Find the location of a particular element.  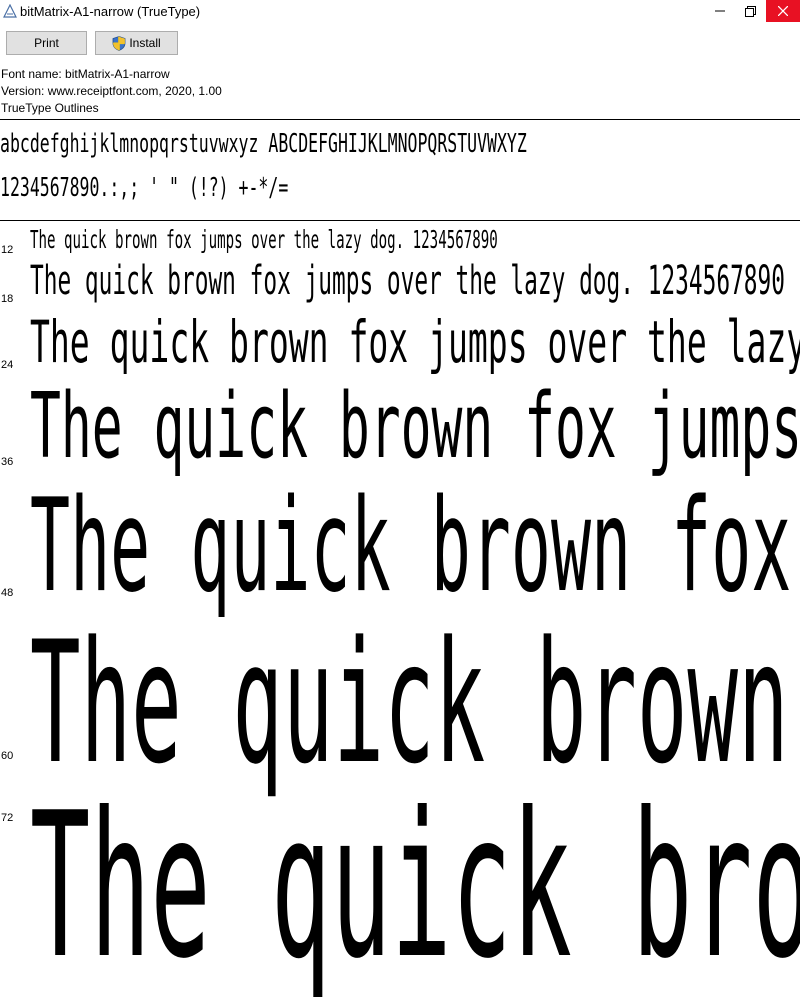

size-label-18: 18 is located at coordinates (7, 299).